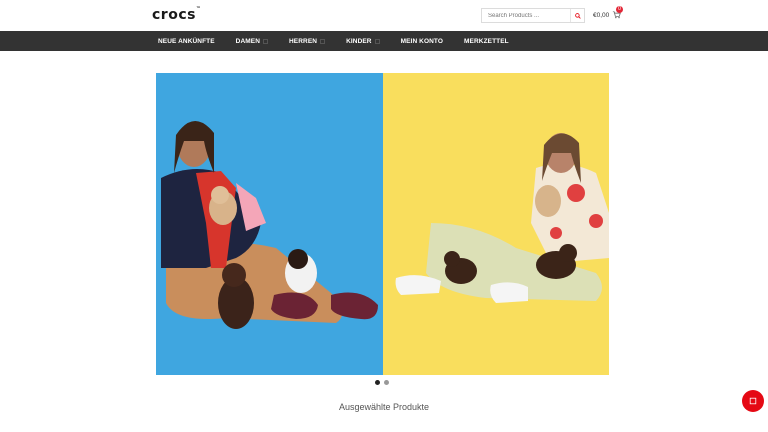 Image resolution: width=768 pixels, height=432 pixels. I want to click on crocs-logo: crocs™, so click(177, 14).